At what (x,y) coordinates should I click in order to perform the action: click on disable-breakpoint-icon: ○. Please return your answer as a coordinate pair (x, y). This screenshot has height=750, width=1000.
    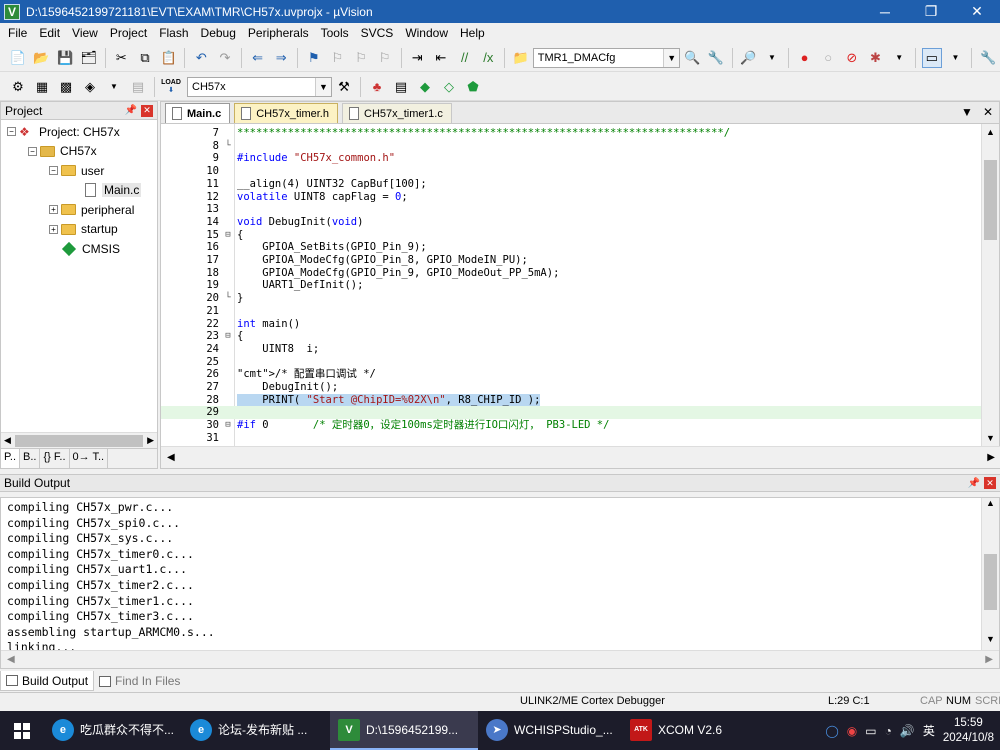
    Looking at the image, I should click on (828, 58).